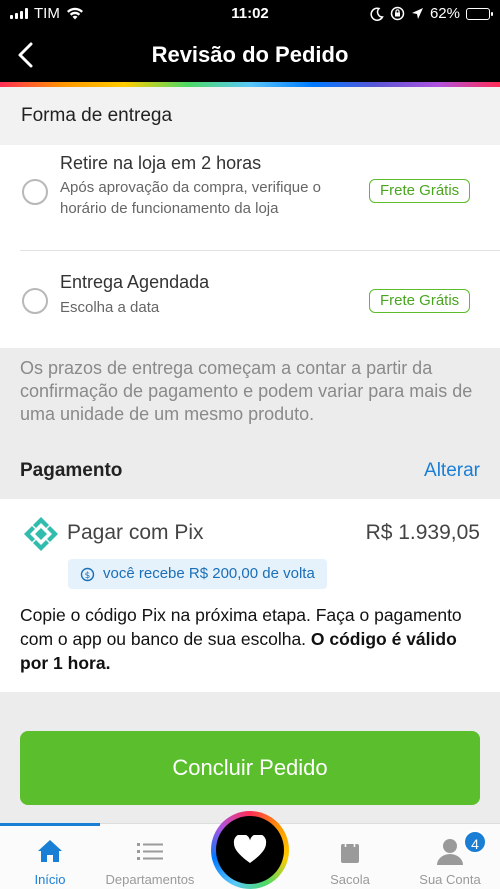 This screenshot has width=500, height=889. I want to click on tab-home-label: Início, so click(50, 879).